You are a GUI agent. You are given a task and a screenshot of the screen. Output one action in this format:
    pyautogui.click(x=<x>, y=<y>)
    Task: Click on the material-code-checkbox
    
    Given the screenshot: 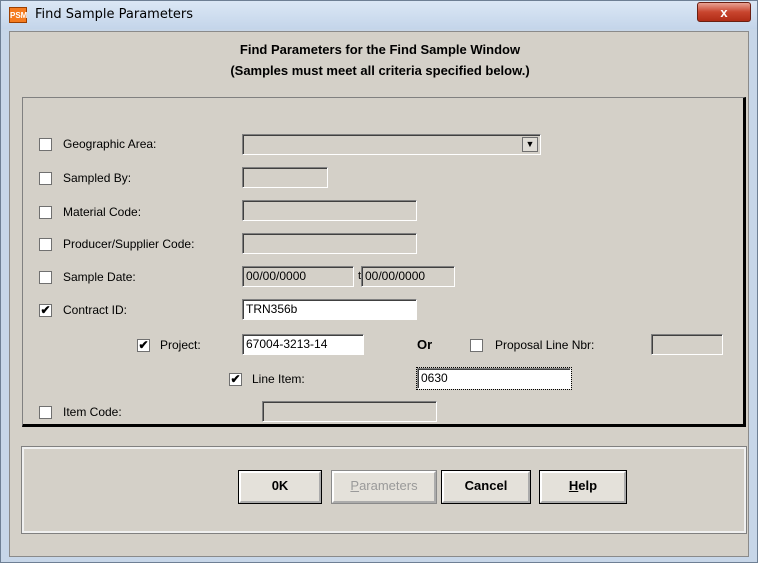 What is the action you would take?
    pyautogui.click(x=45, y=212)
    